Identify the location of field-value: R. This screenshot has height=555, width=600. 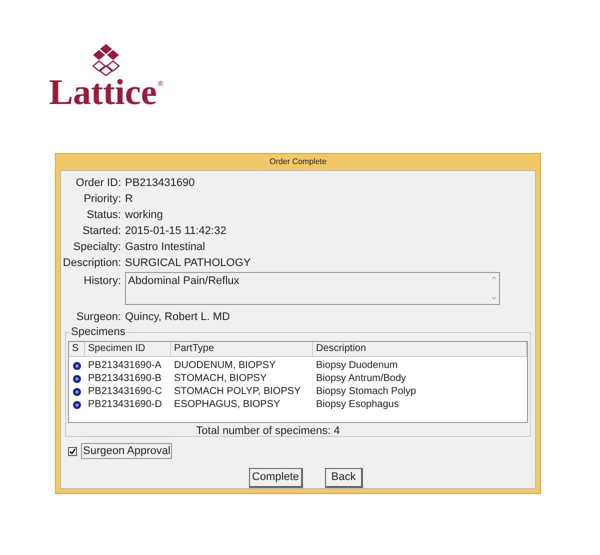
(129, 199).